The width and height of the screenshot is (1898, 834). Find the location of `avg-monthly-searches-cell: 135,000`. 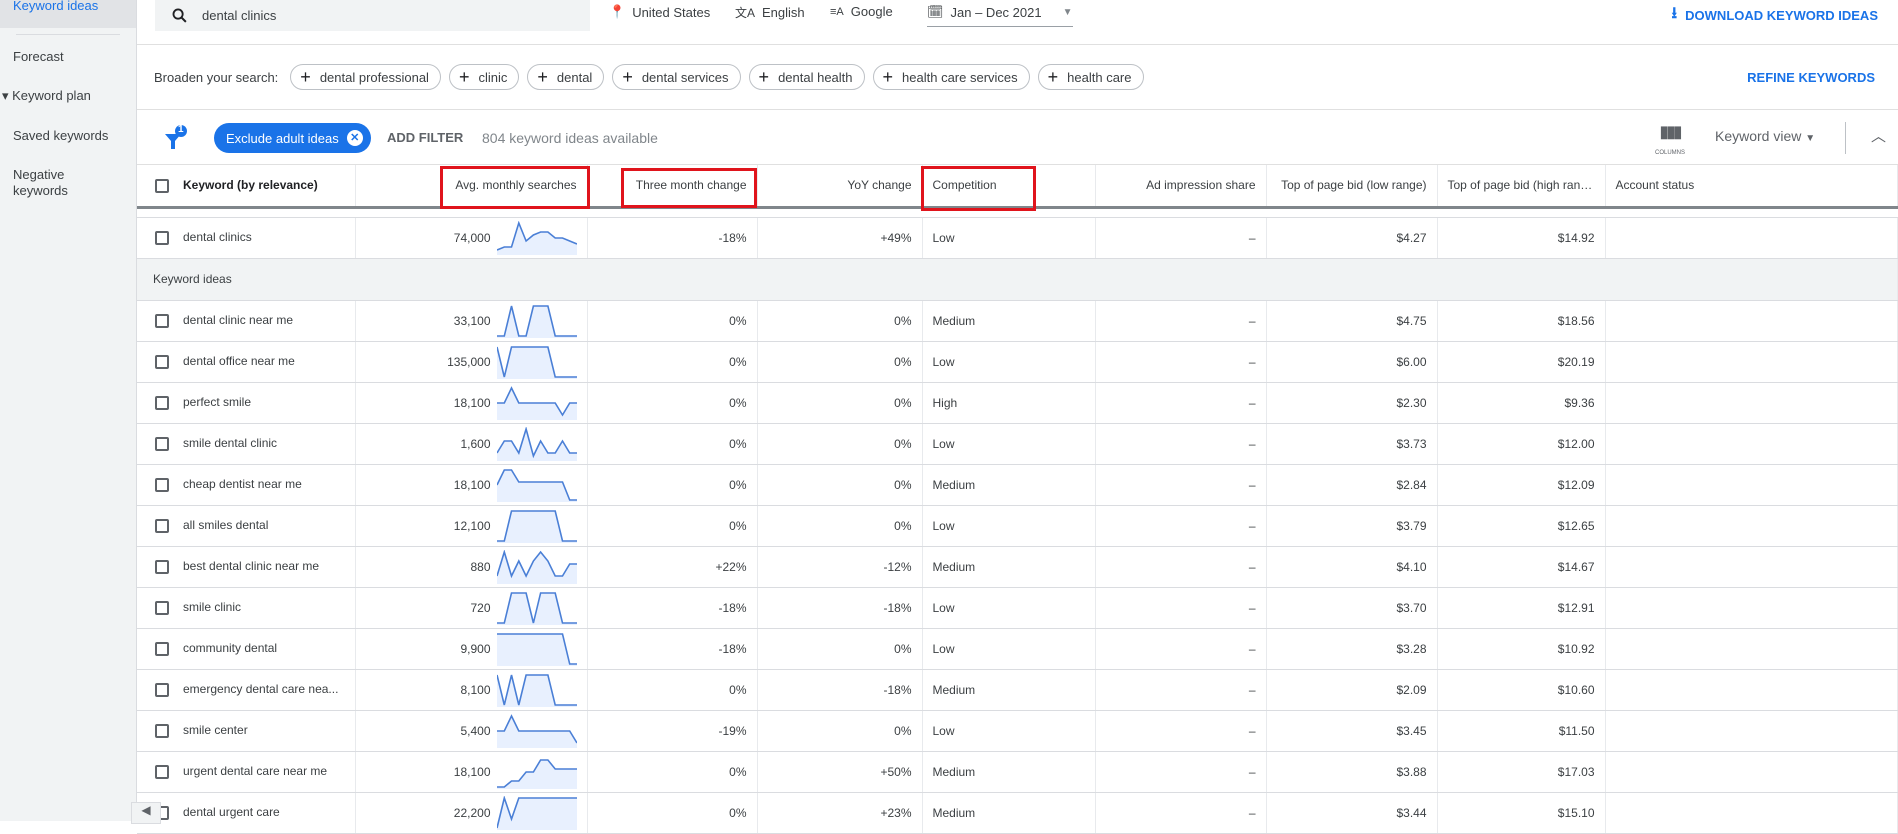

avg-monthly-searches-cell: 135,000 is located at coordinates (471, 362).